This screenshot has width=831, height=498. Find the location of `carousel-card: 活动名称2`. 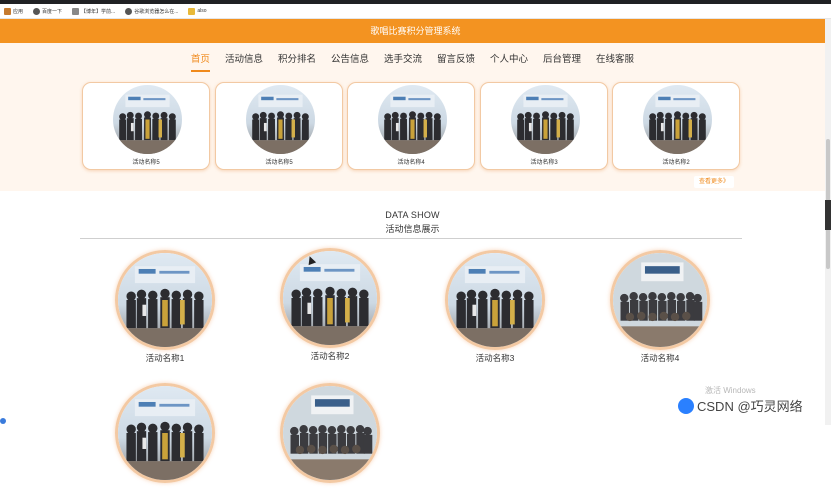

carousel-card: 活动名称2 is located at coordinates (676, 126).